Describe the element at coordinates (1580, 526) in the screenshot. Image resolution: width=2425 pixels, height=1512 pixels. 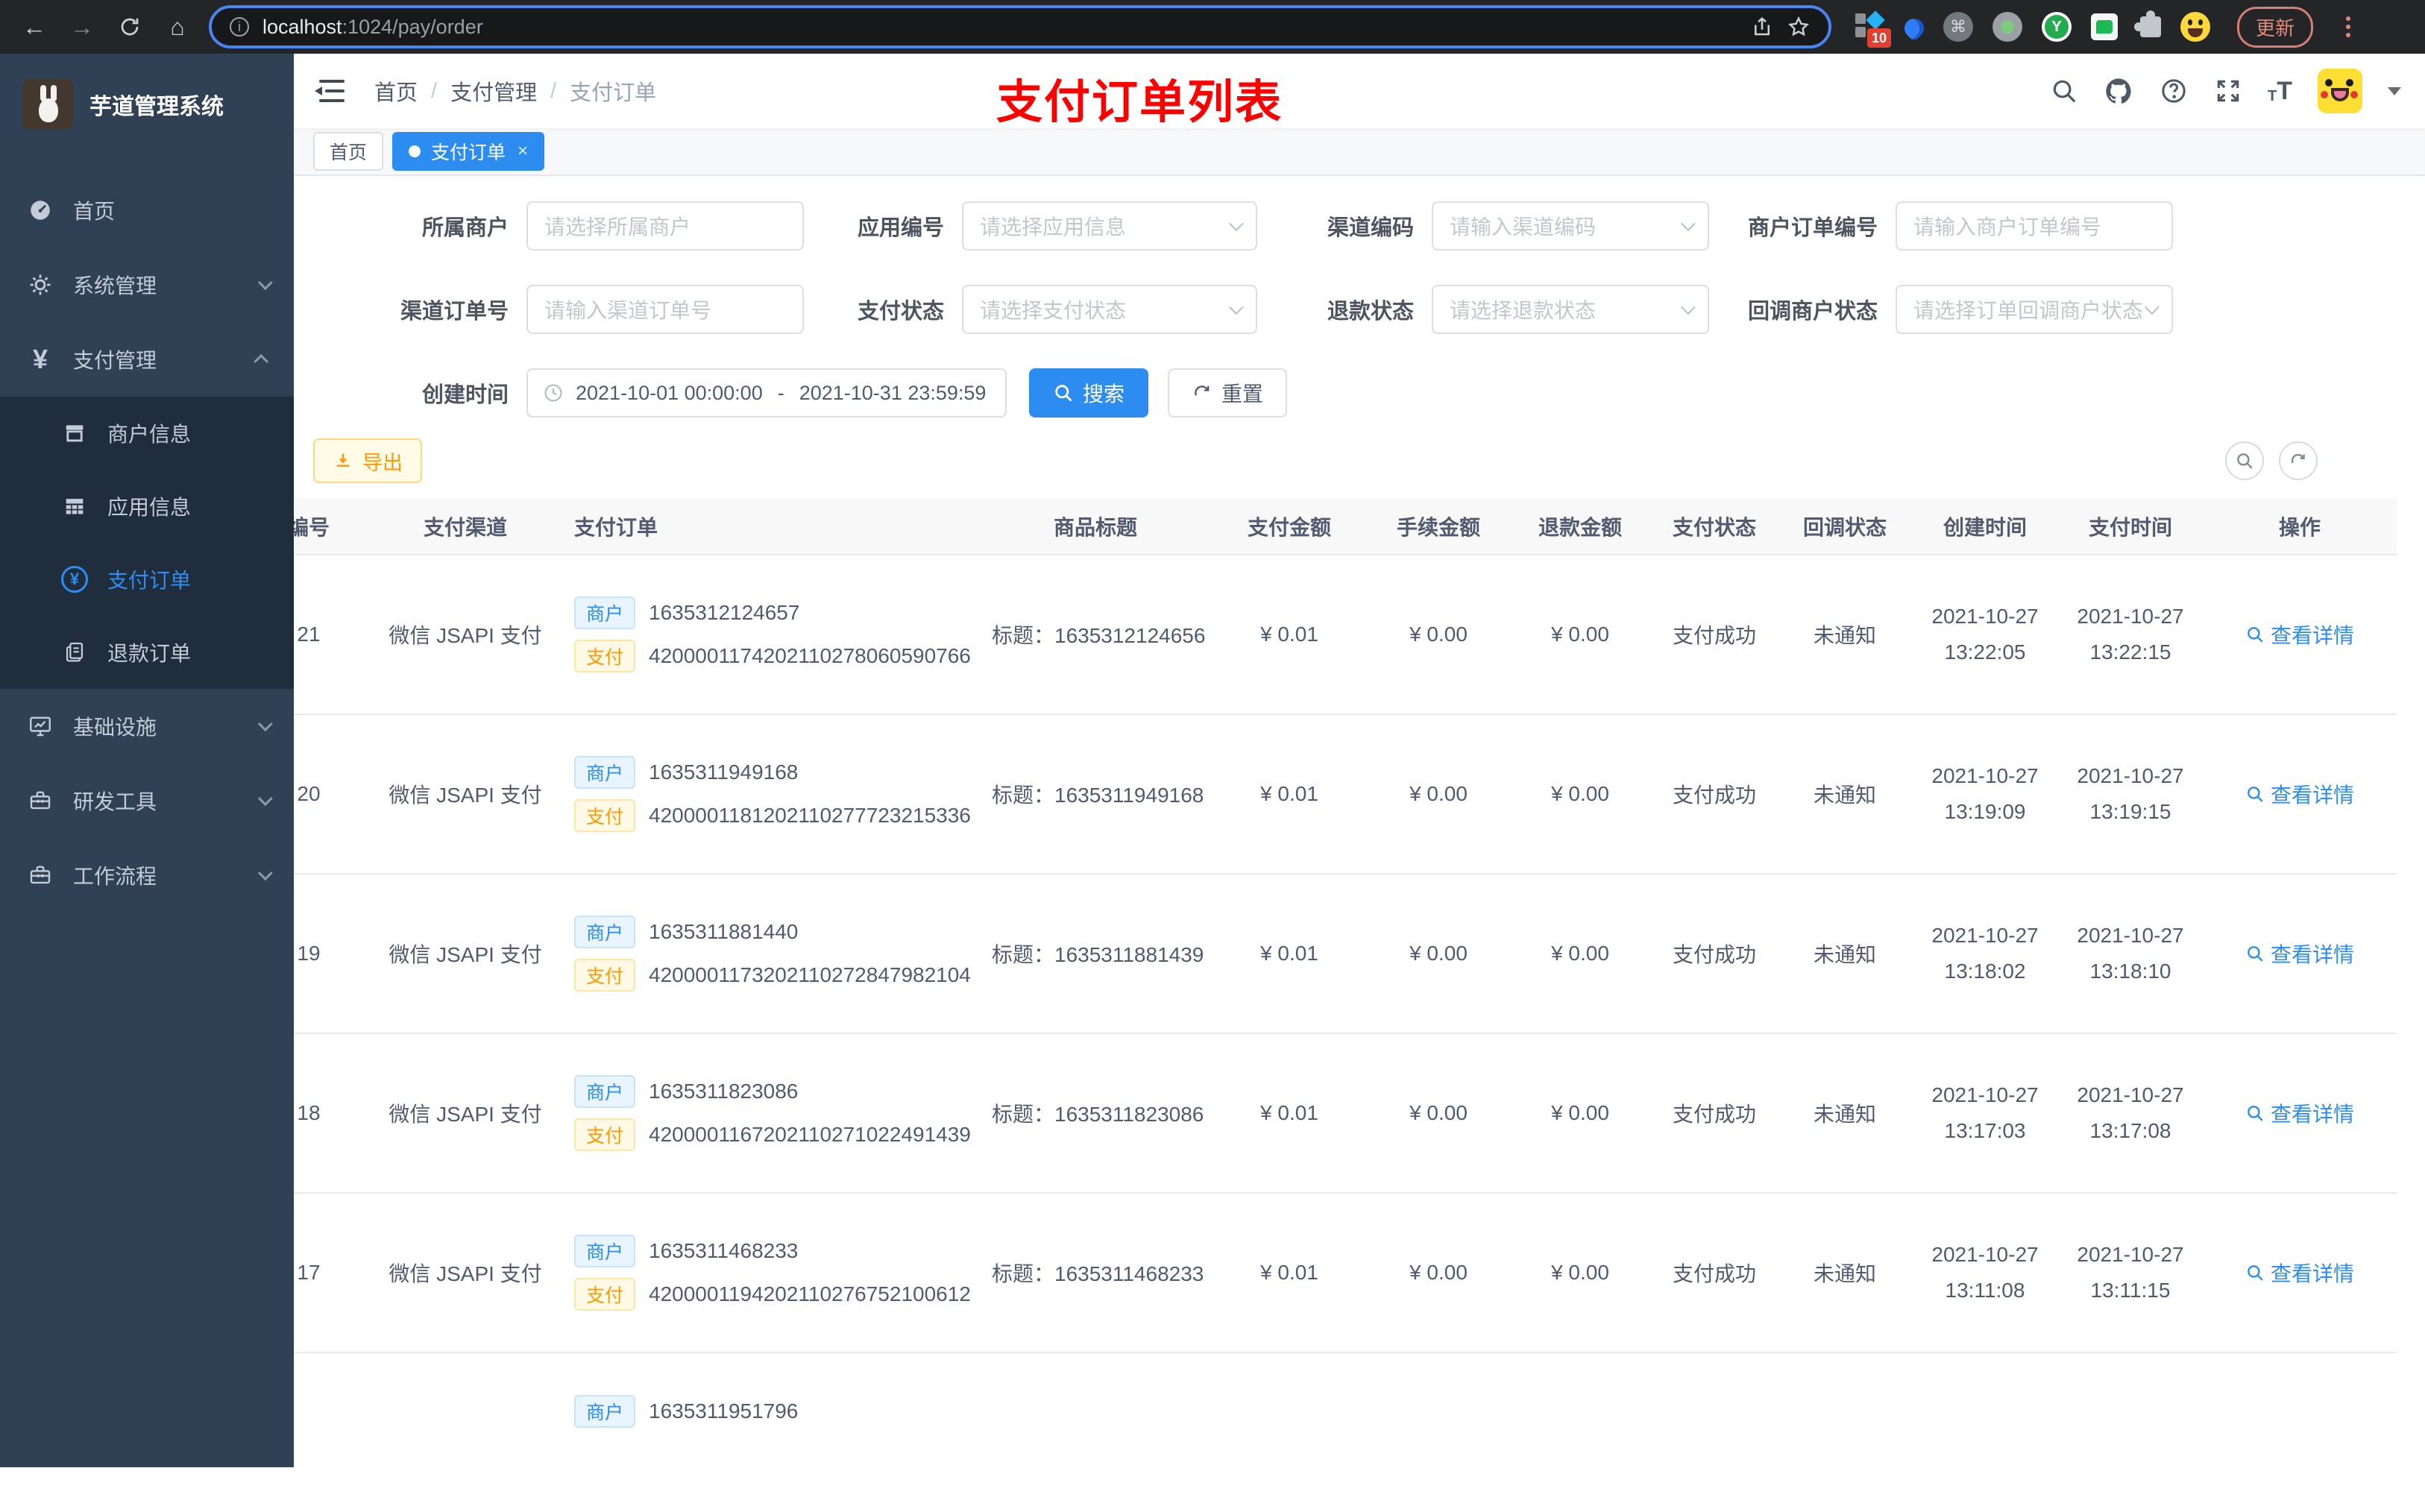
I see `col-refund: 退款金额` at that location.